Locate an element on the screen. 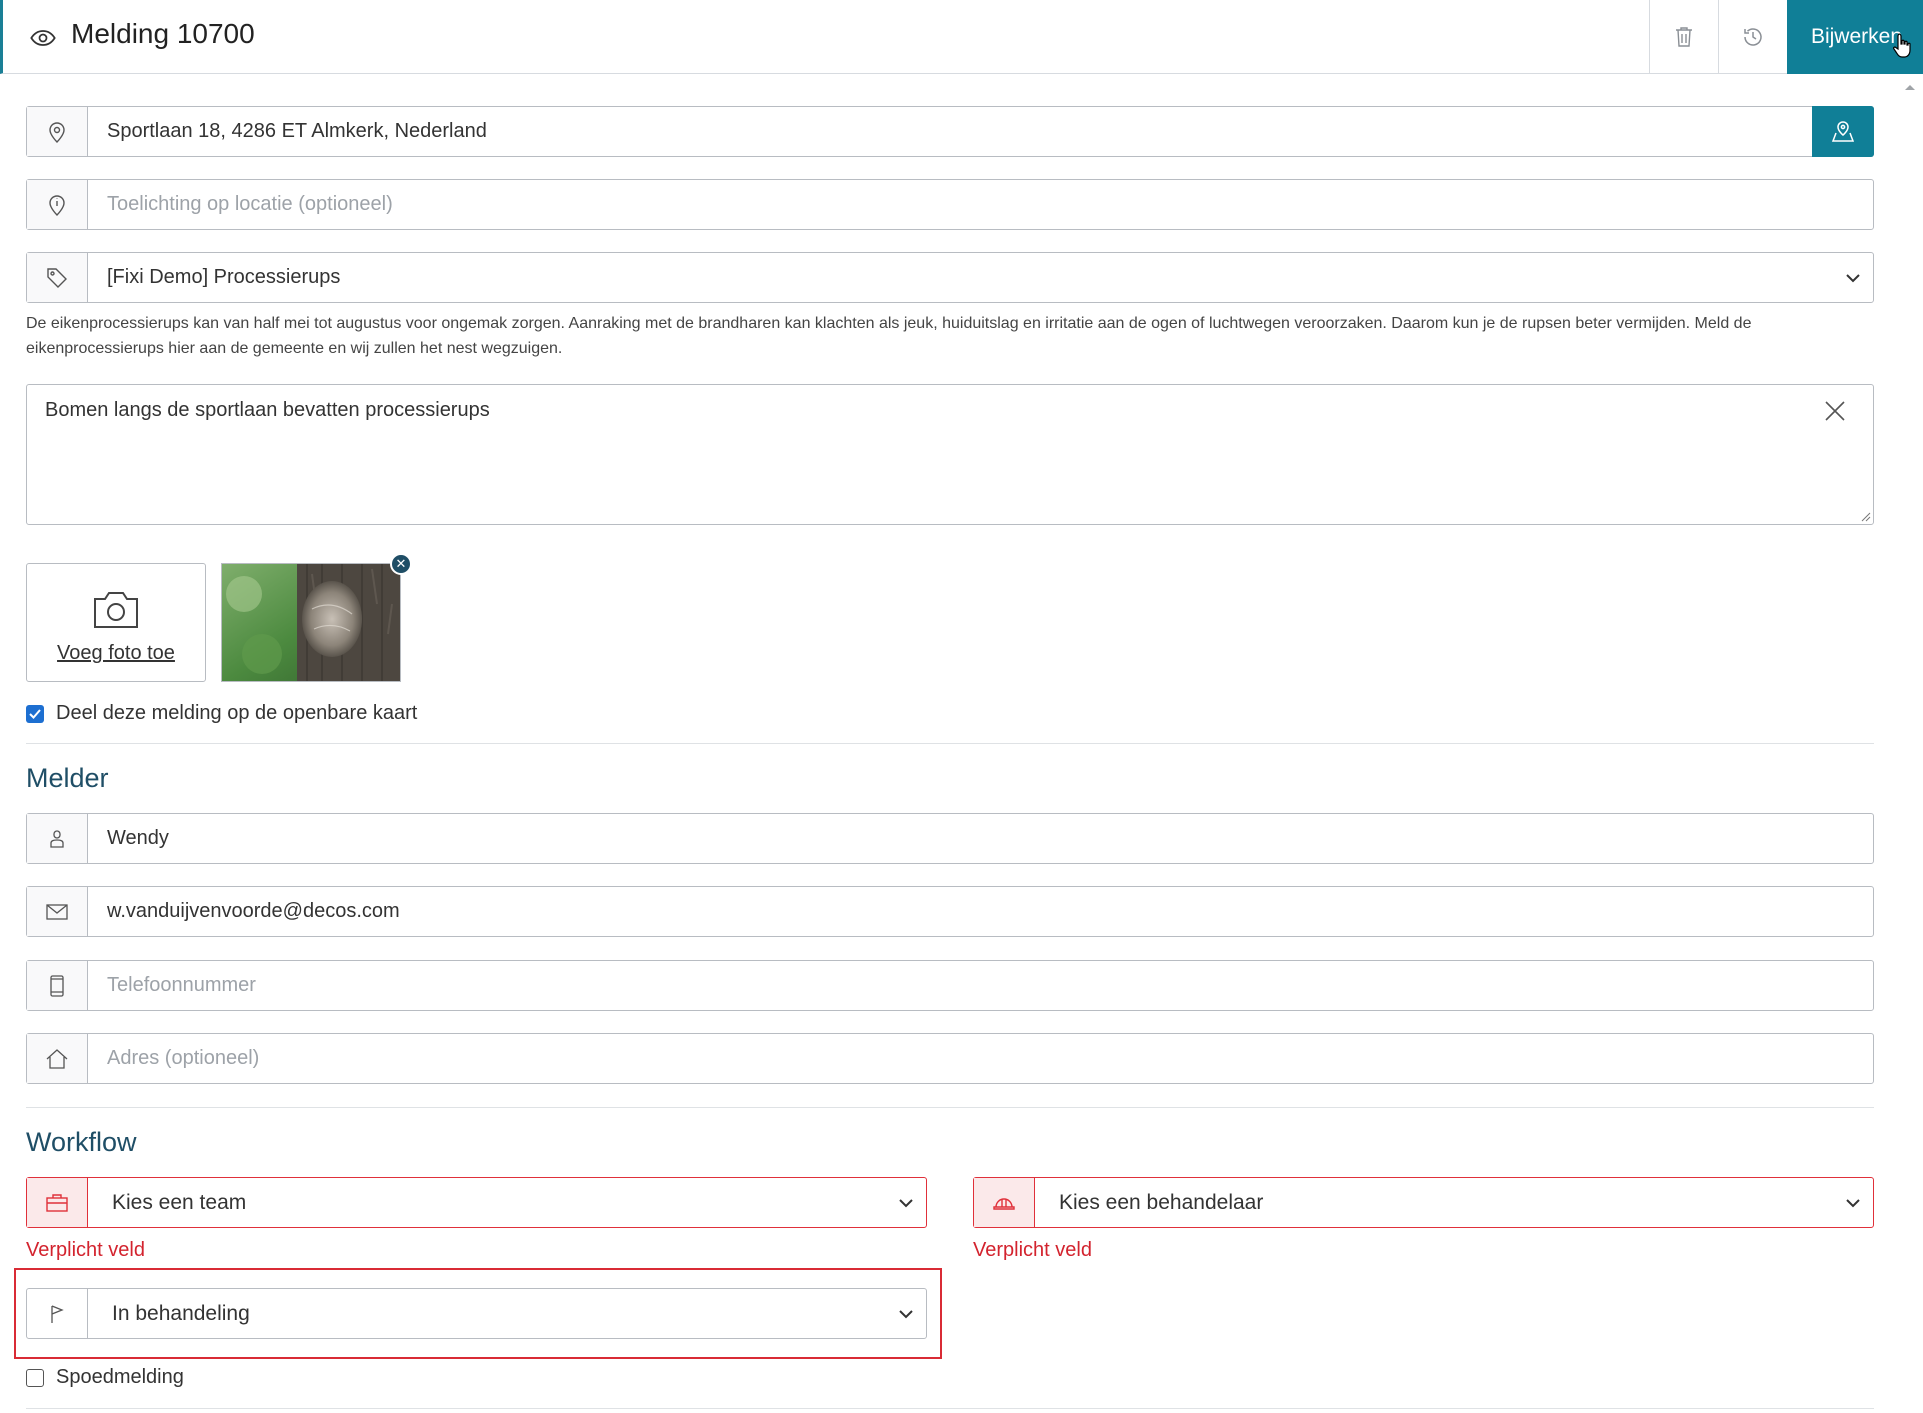 The image size is (1923, 1413). resize-grip-icon is located at coordinates (1865, 516).